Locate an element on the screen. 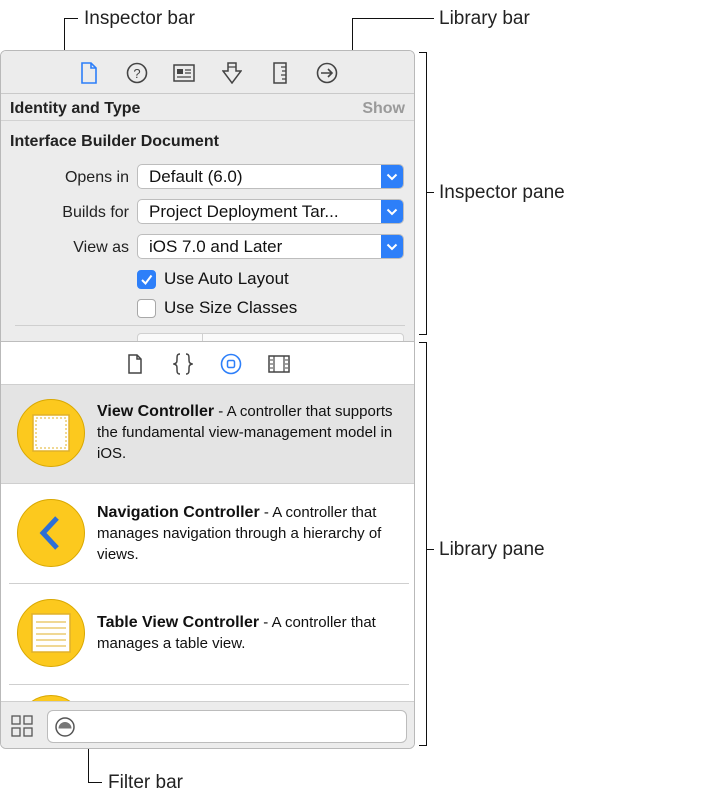 The height and width of the screenshot is (801, 724). library-pane-bracket-tick is located at coordinates (430, 549).